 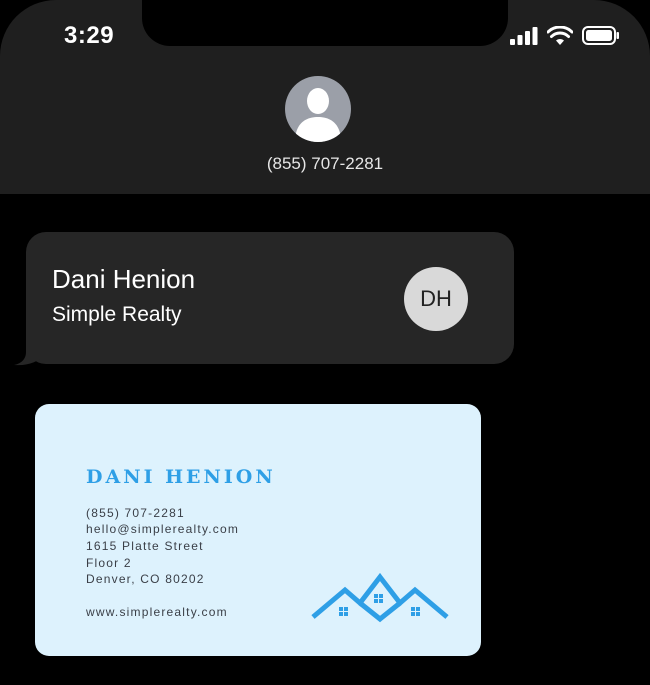 I want to click on contact-avatar, so click(x=318, y=109).